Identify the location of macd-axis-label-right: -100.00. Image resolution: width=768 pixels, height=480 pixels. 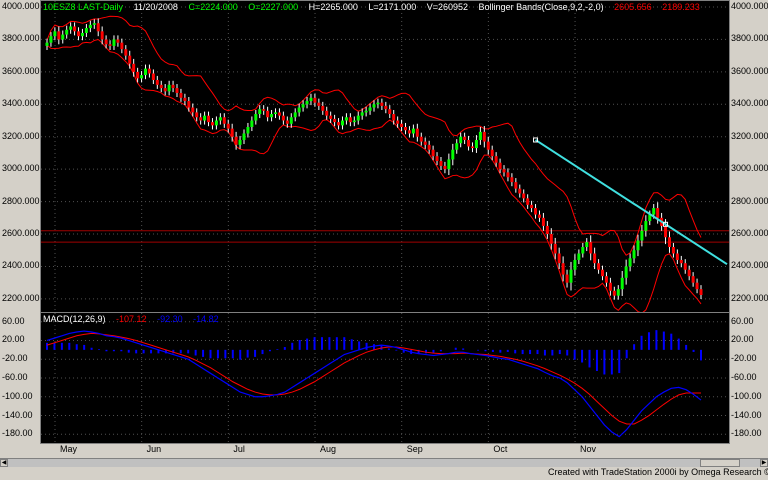
(746, 395).